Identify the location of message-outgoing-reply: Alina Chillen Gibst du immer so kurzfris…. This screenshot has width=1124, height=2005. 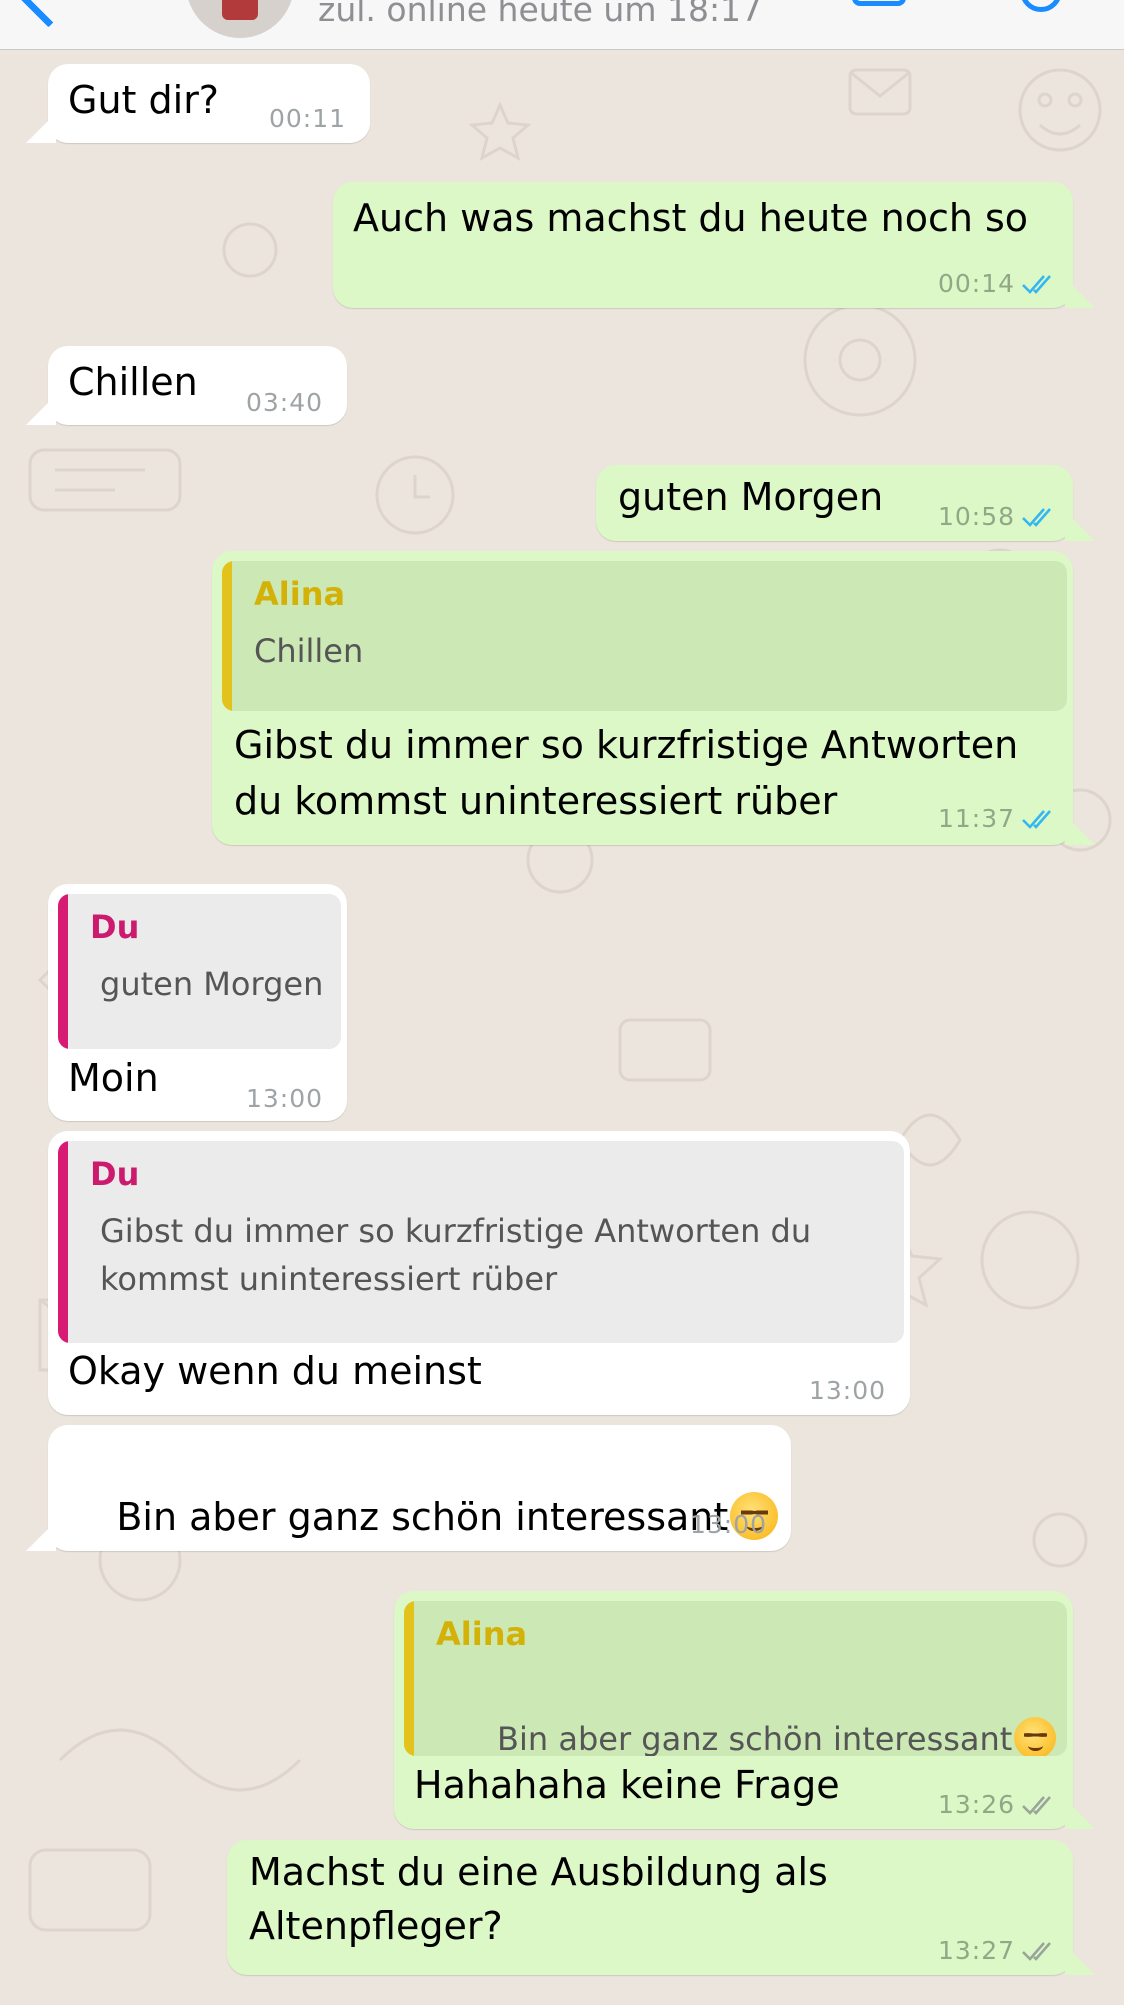
(653, 698).